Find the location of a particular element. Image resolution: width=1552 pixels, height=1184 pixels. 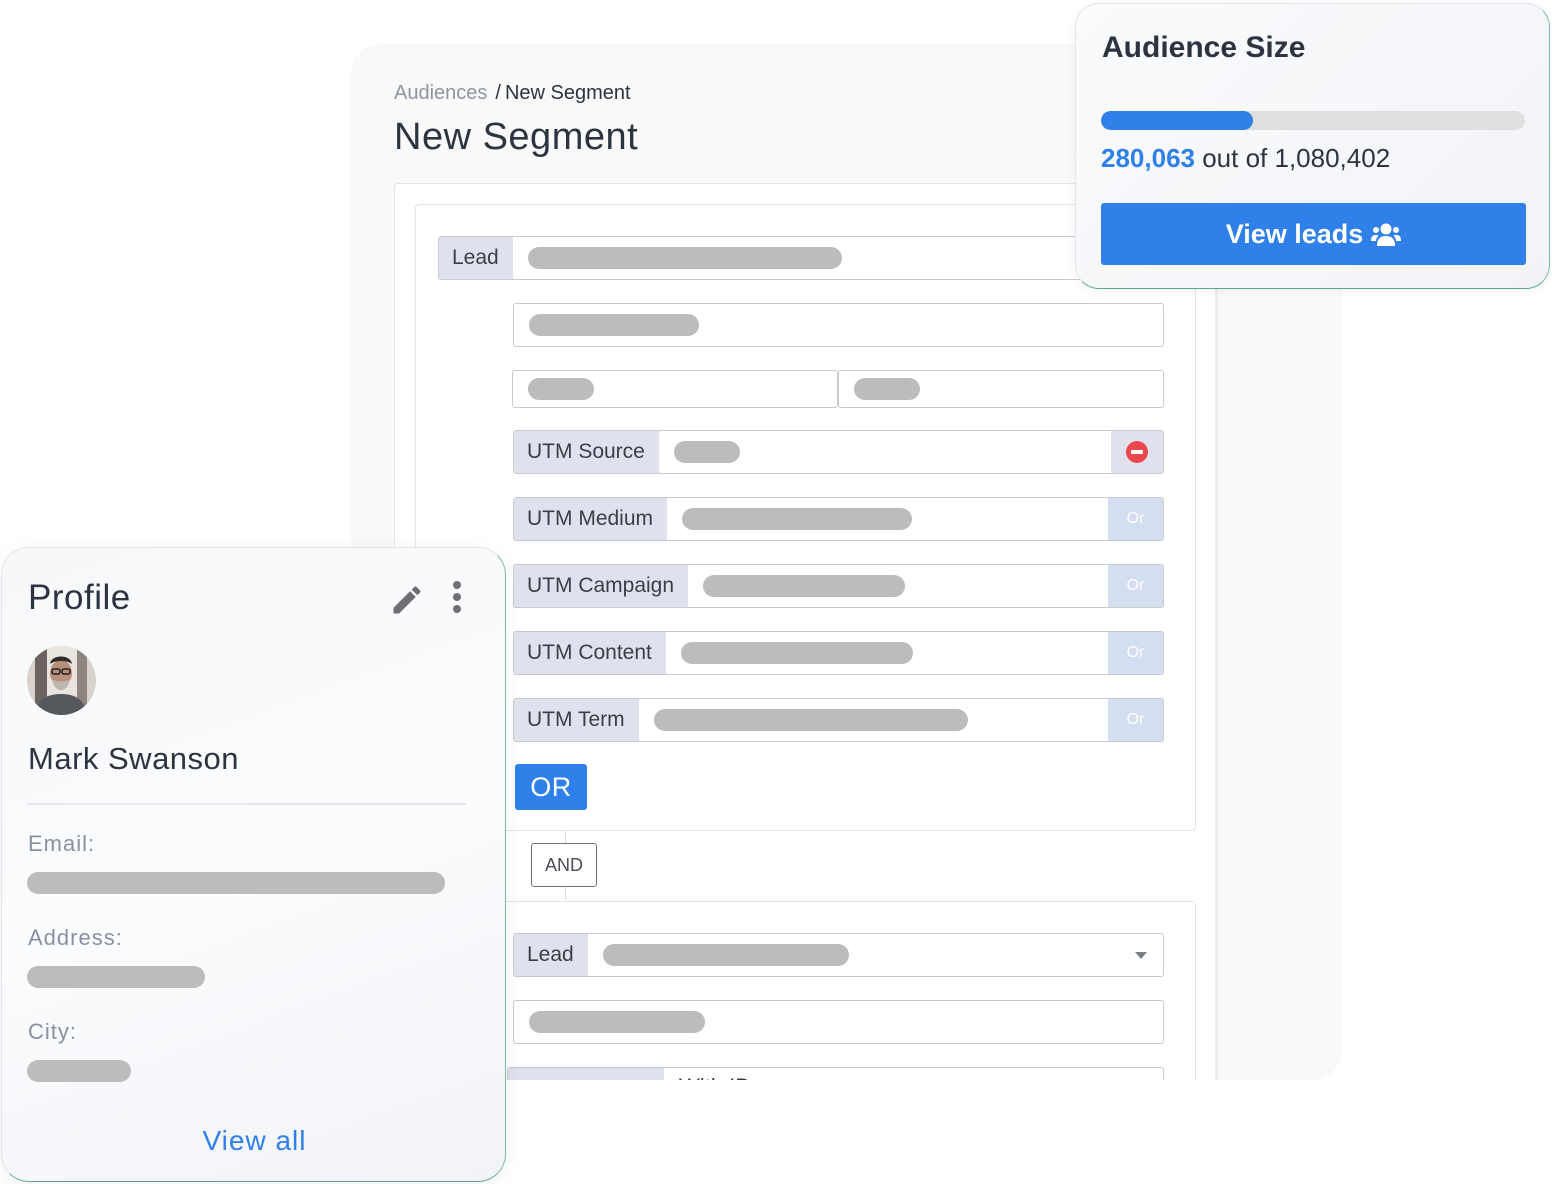

breadcrumb-current: New Segment is located at coordinates (567, 93).